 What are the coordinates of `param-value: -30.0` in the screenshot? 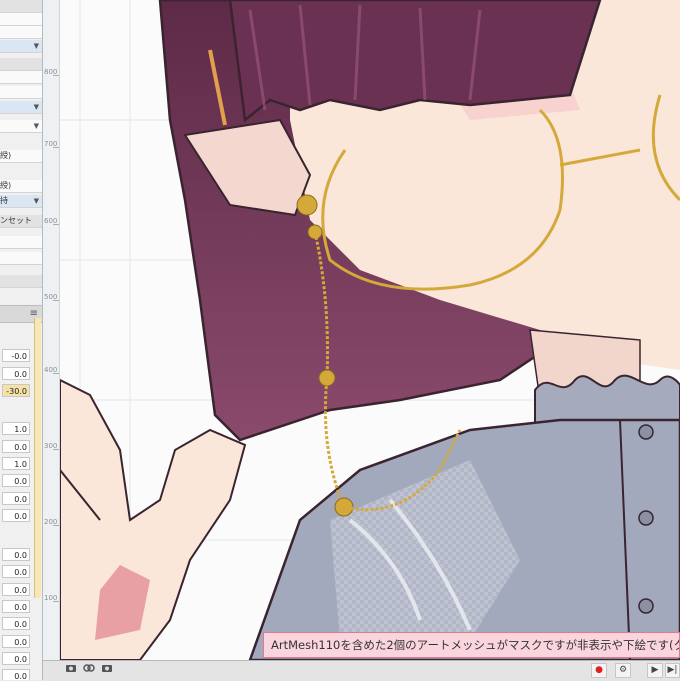 It's located at (16, 390).